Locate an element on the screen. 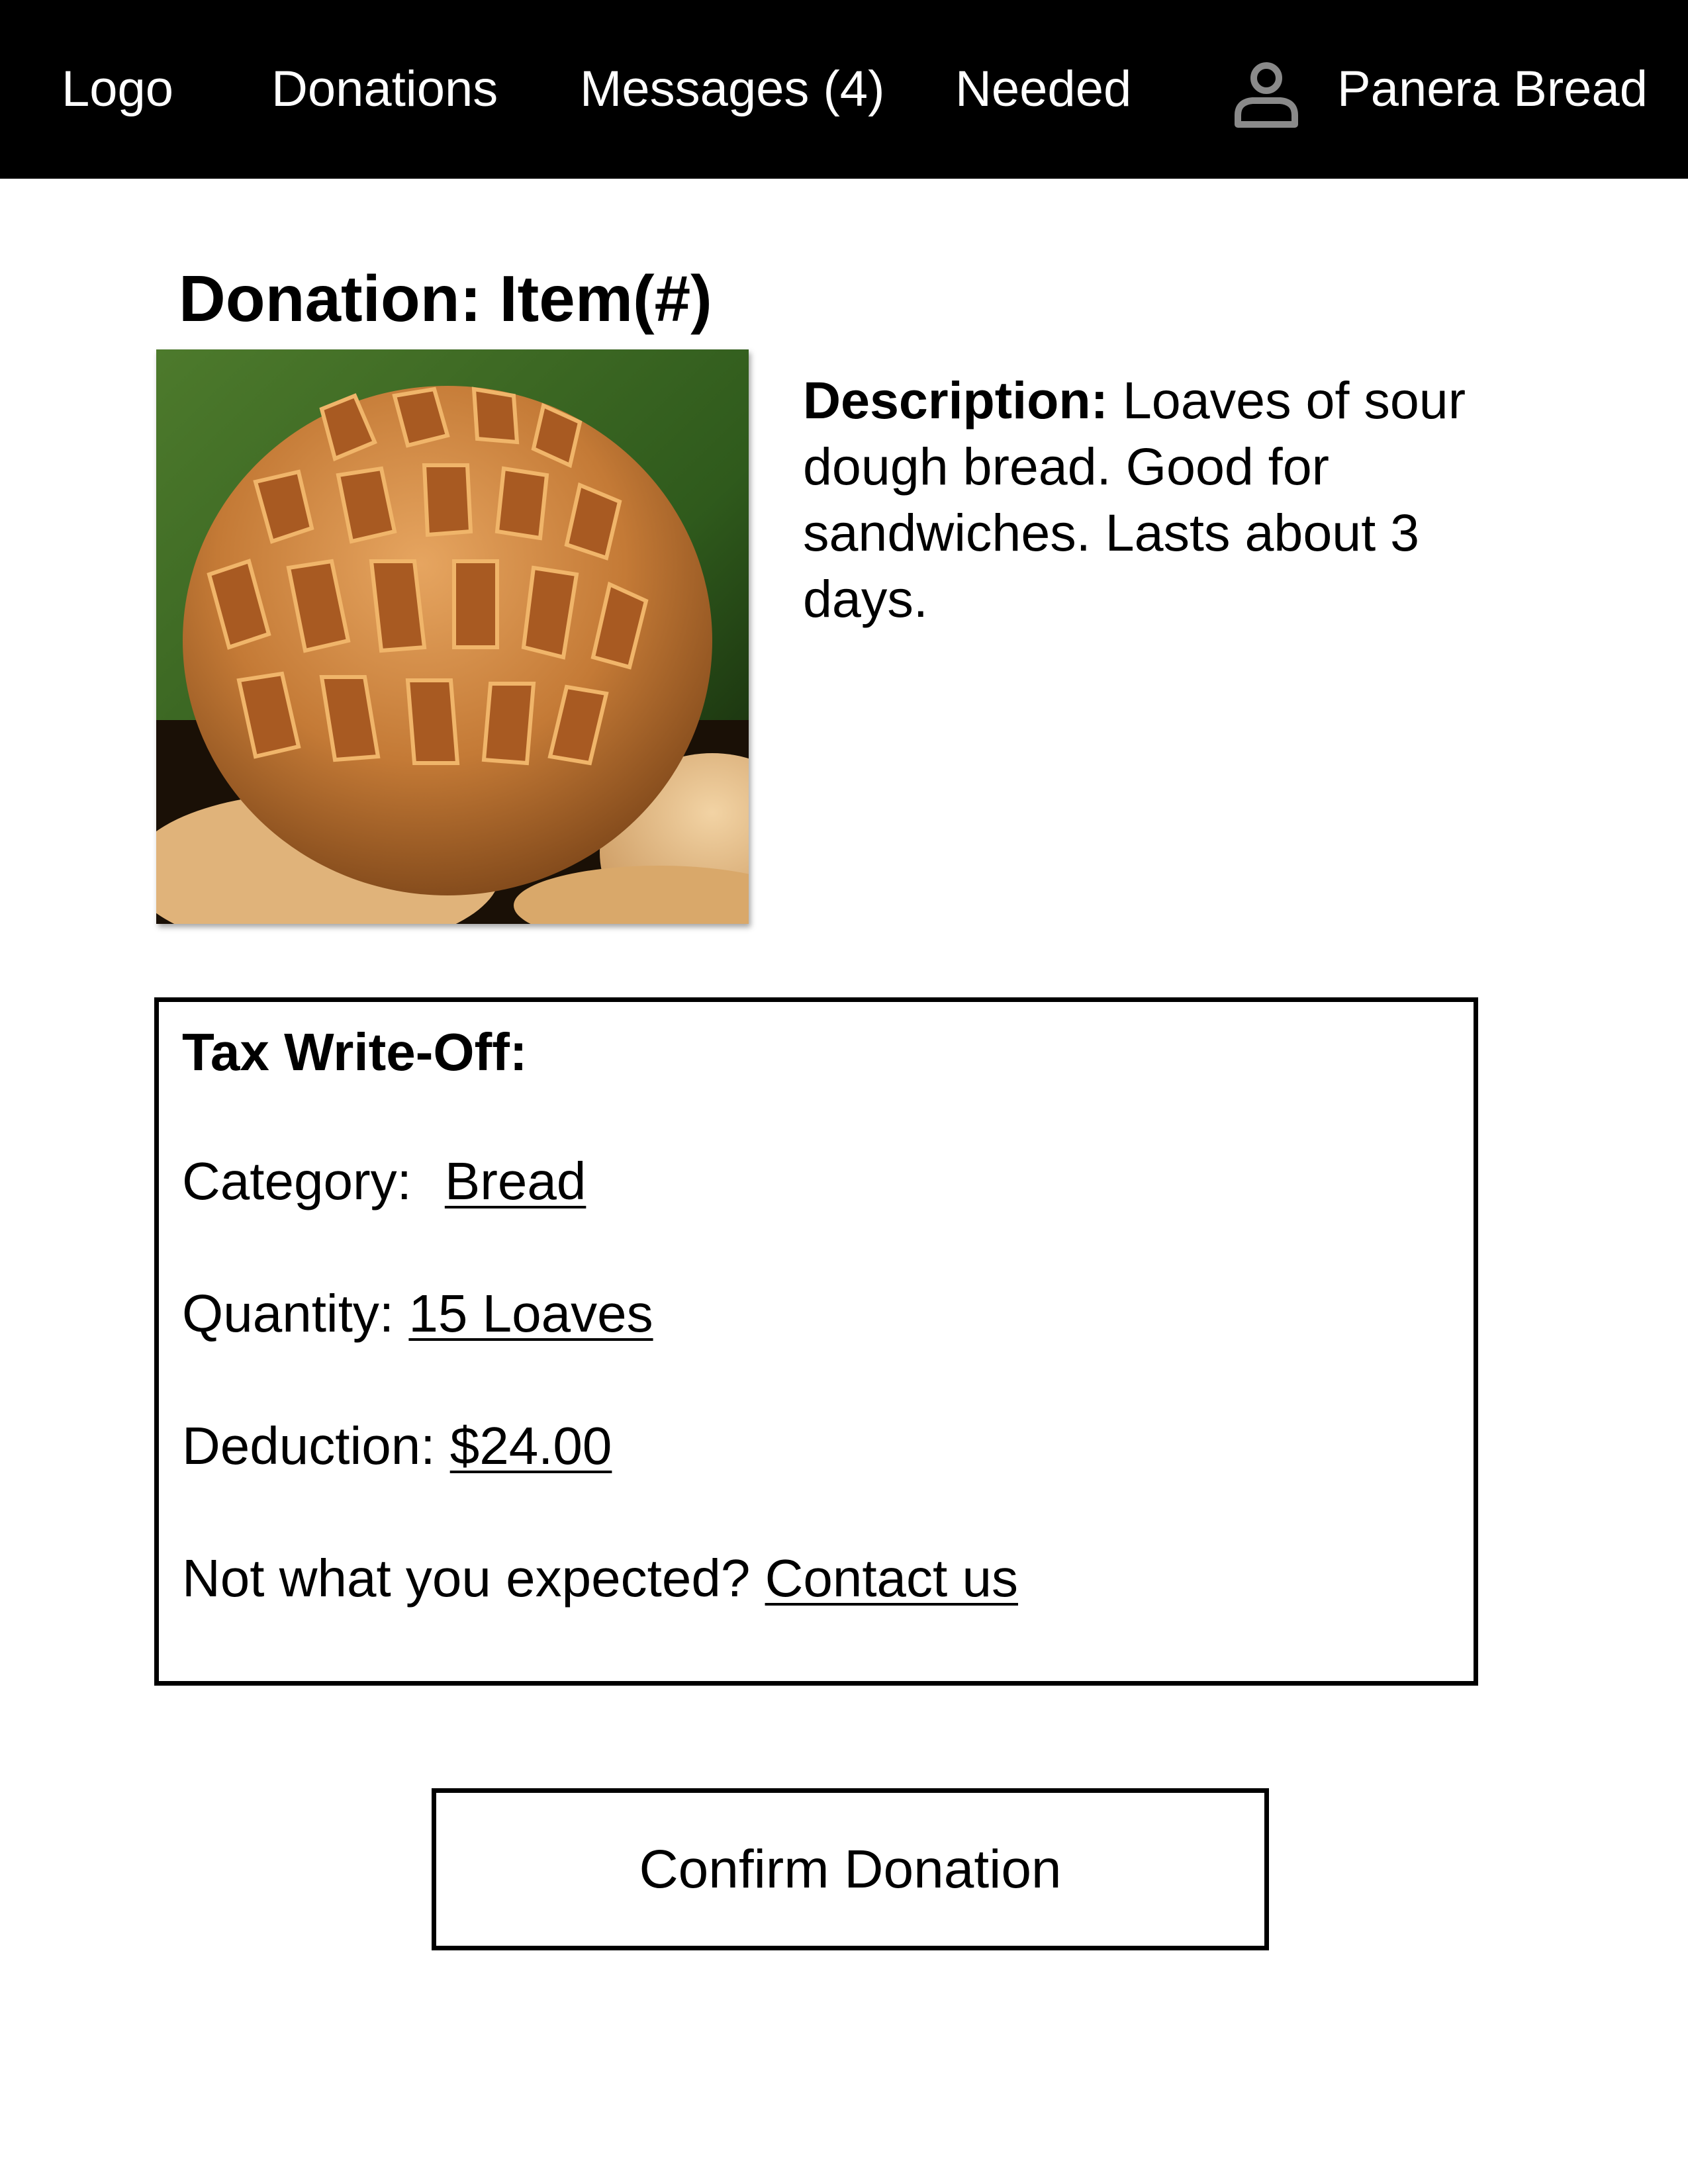 The image size is (1688, 2184). contact-prompt: Not what you expected? is located at coordinates (466, 1578).